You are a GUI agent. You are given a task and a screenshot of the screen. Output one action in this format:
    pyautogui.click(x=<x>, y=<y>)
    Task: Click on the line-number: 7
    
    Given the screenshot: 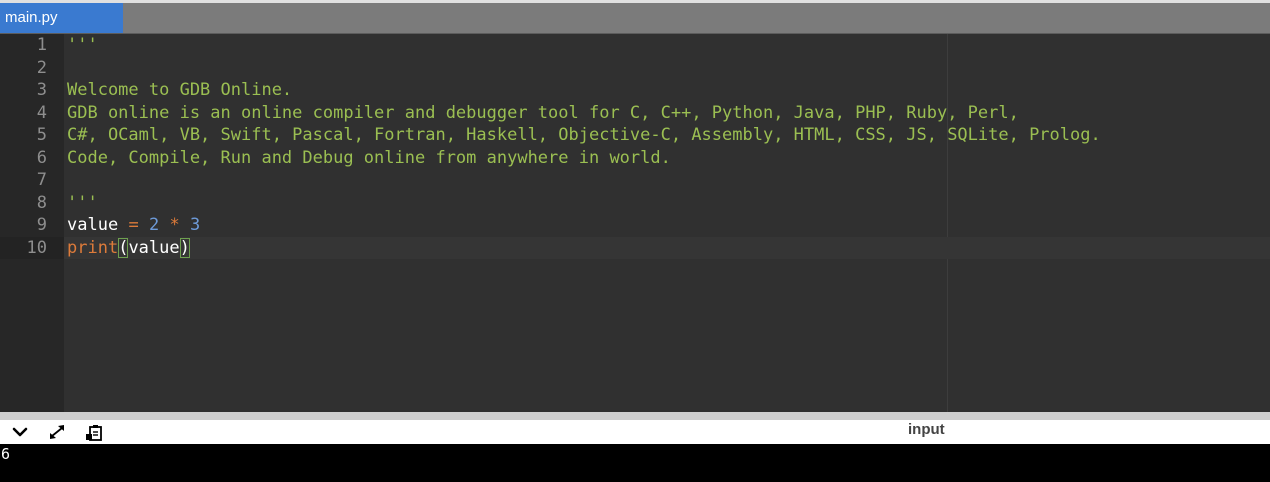 What is the action you would take?
    pyautogui.click(x=41, y=180)
    